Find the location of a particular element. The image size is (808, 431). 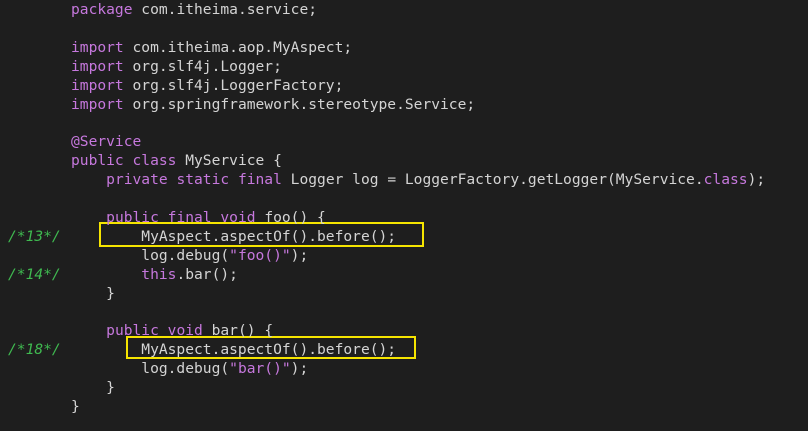

code-token: bar() { is located at coordinates (238, 331).